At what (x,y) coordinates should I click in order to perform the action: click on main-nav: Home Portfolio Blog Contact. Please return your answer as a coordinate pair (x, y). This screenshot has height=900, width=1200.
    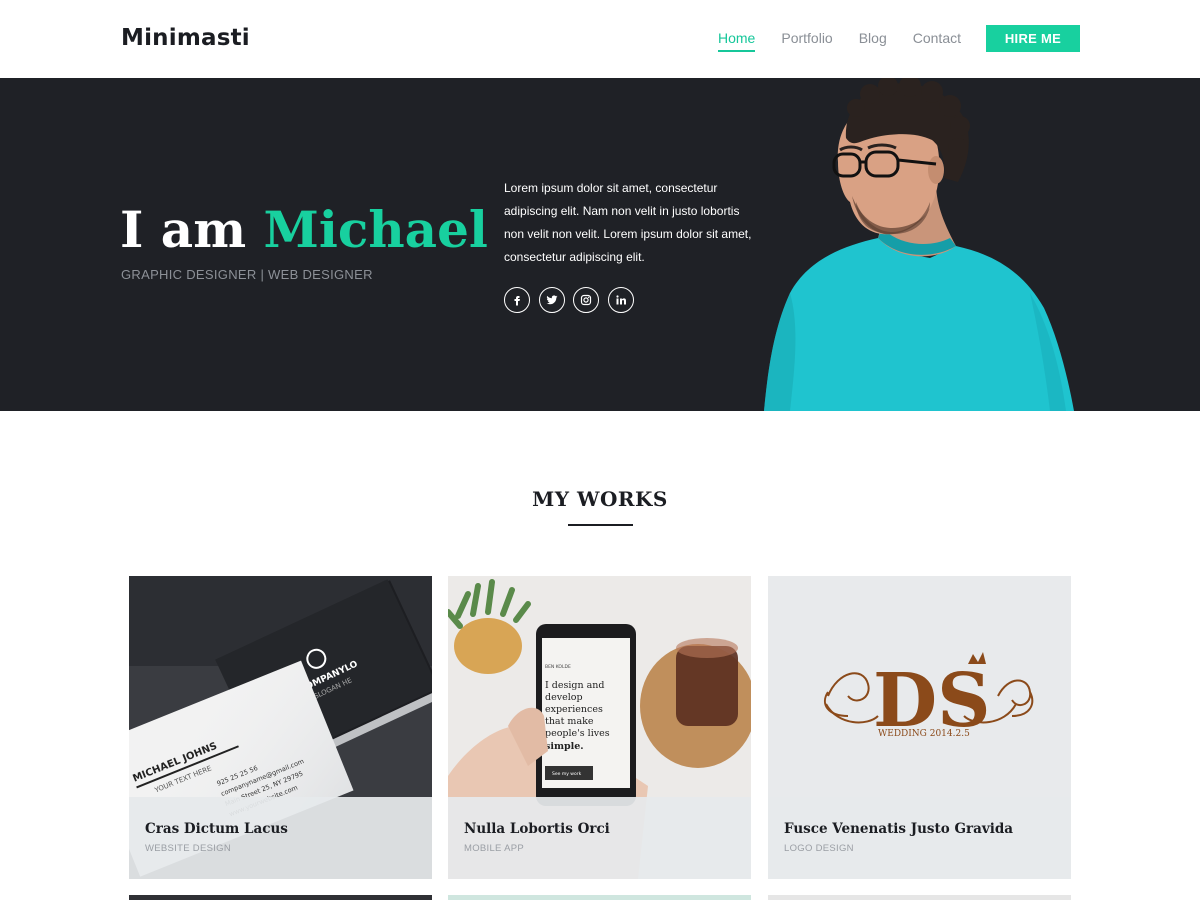
    Looking at the image, I should click on (852, 41).